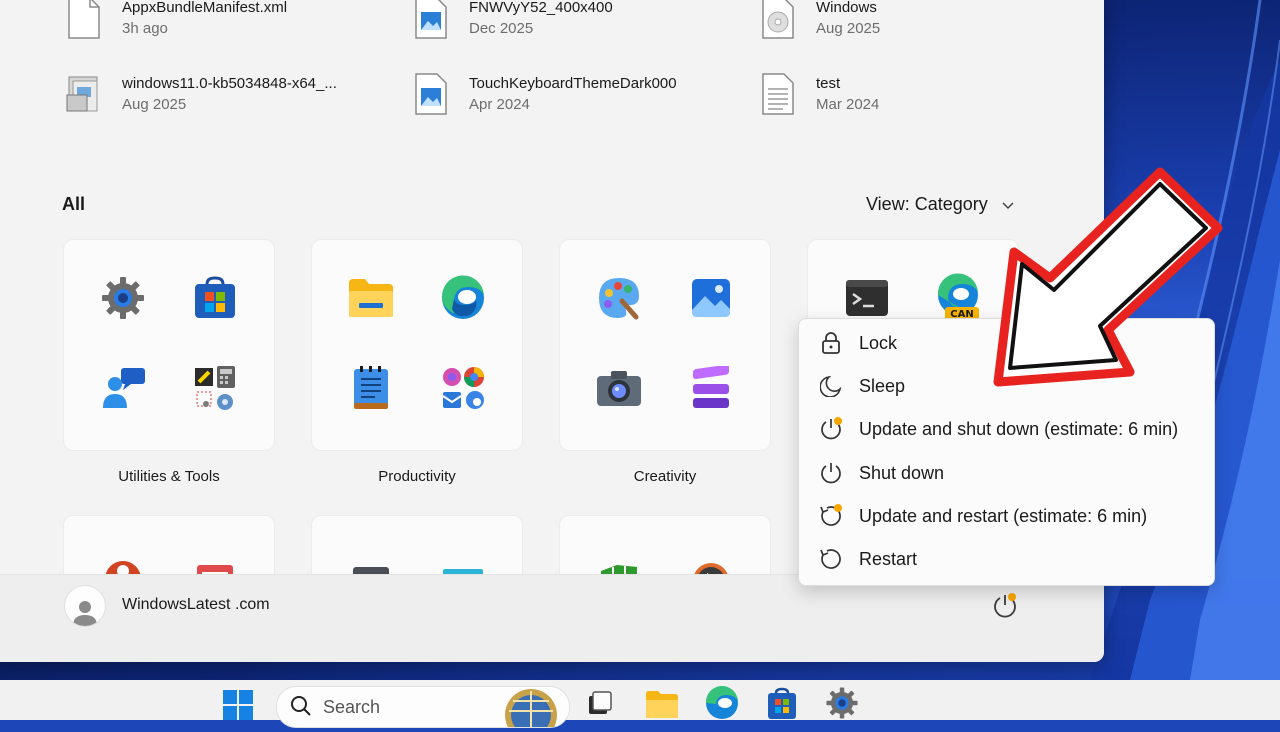 This screenshot has height=732, width=1280. I want to click on power-button, so click(1005, 606).